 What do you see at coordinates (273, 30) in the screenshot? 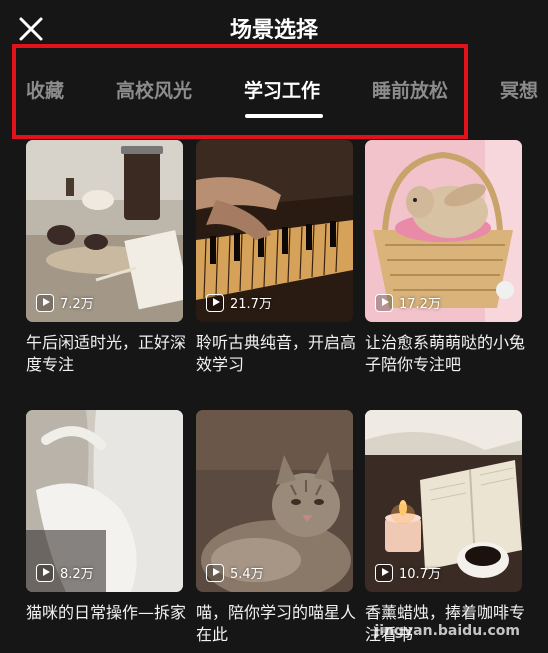
I see `page-title: 场景选择` at bounding box center [273, 30].